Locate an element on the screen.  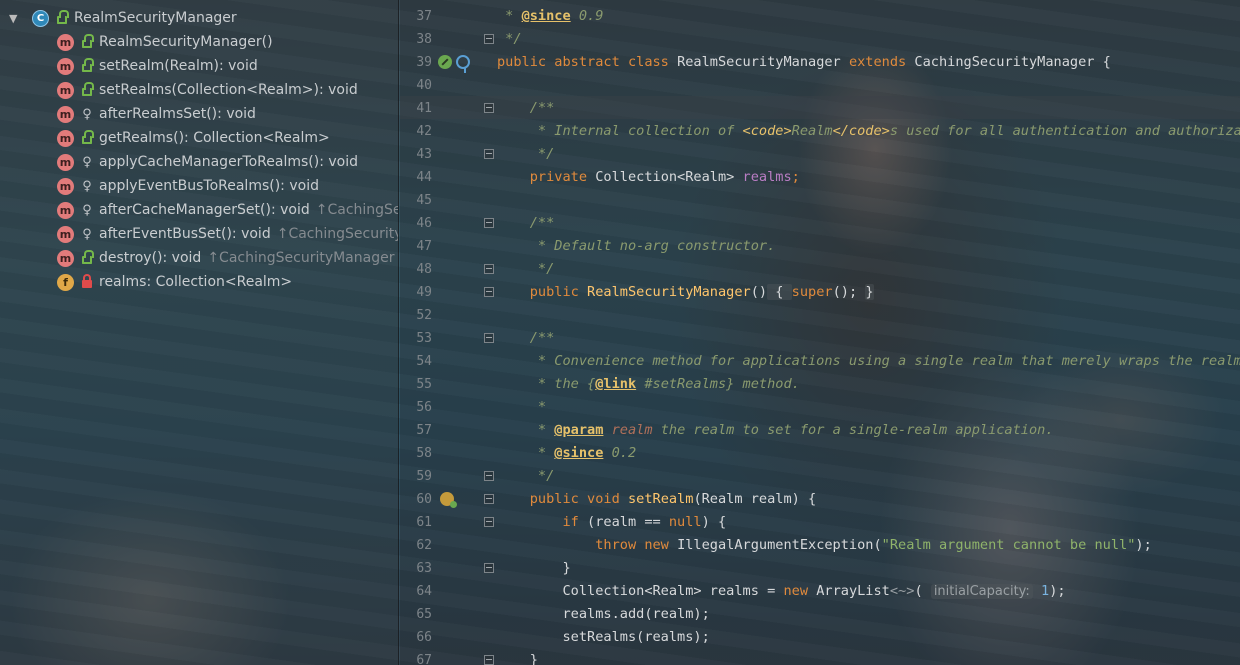
tree-item: m setRealms(Collection<Realm>): void is located at coordinates (199, 90).